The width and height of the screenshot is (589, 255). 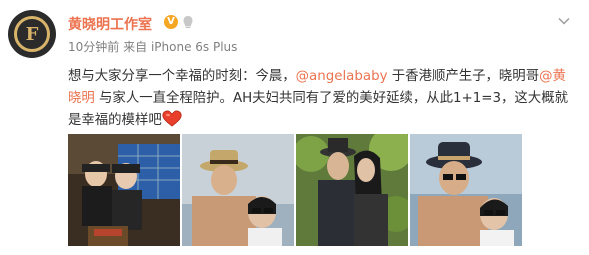 What do you see at coordinates (182, 76) in the screenshot?
I see `post-text-1: 想与大家分享一个幸福的时刻：今晨，` at bounding box center [182, 76].